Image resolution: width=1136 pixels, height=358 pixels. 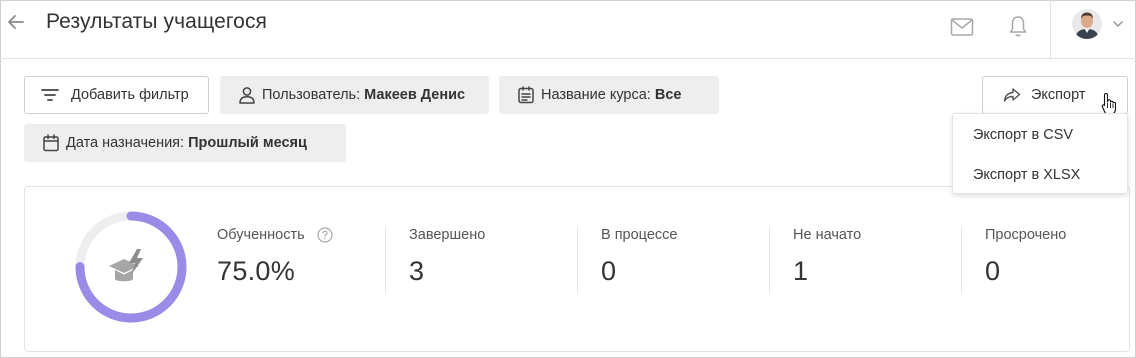 I want to click on filter-date-label: Дата назначения:, so click(x=125, y=143).